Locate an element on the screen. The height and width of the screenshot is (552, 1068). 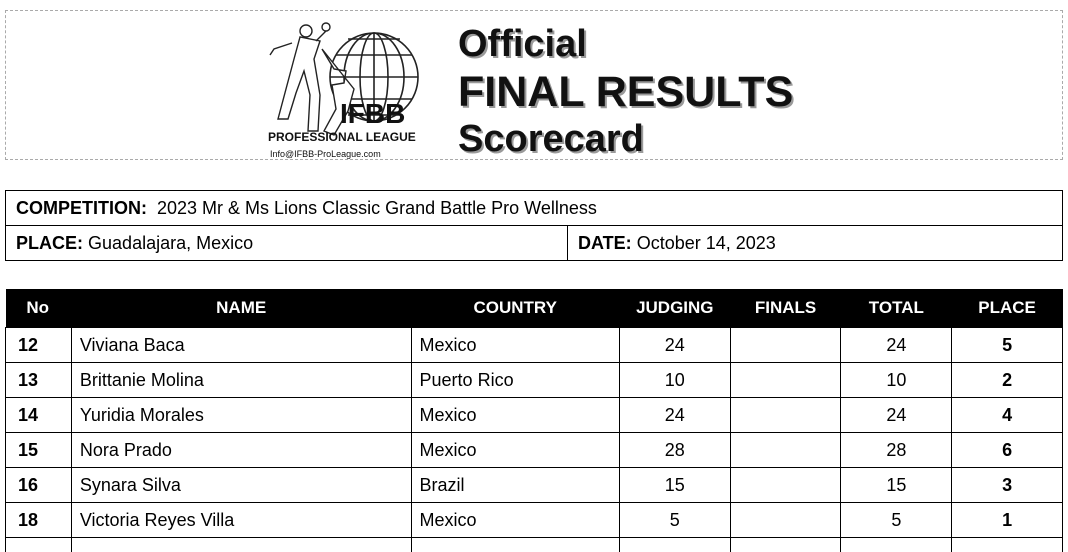
cell-judging: 15 is located at coordinates (674, 485).